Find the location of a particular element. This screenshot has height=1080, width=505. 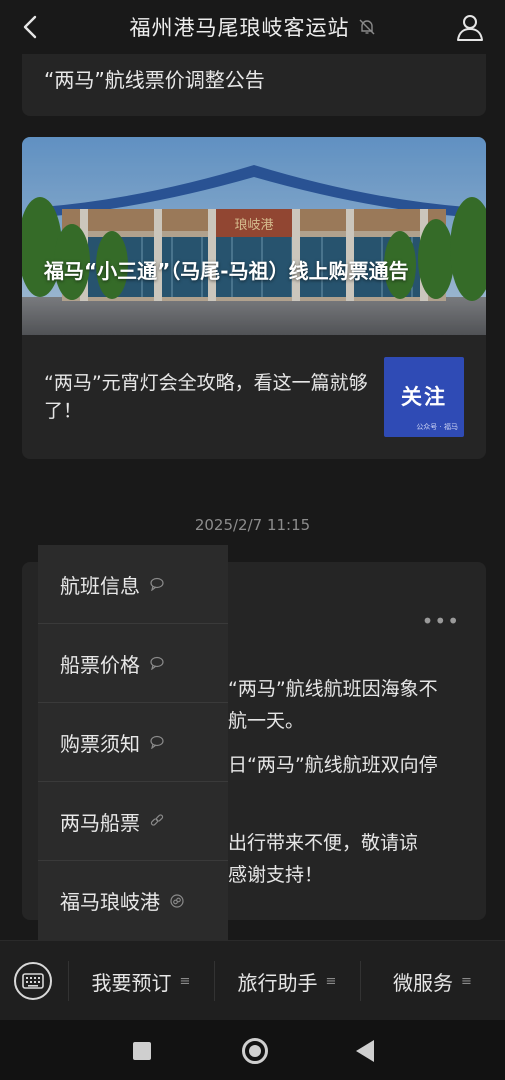

menu-item-booking: 我要预订 ≡ is located at coordinates (141, 981).